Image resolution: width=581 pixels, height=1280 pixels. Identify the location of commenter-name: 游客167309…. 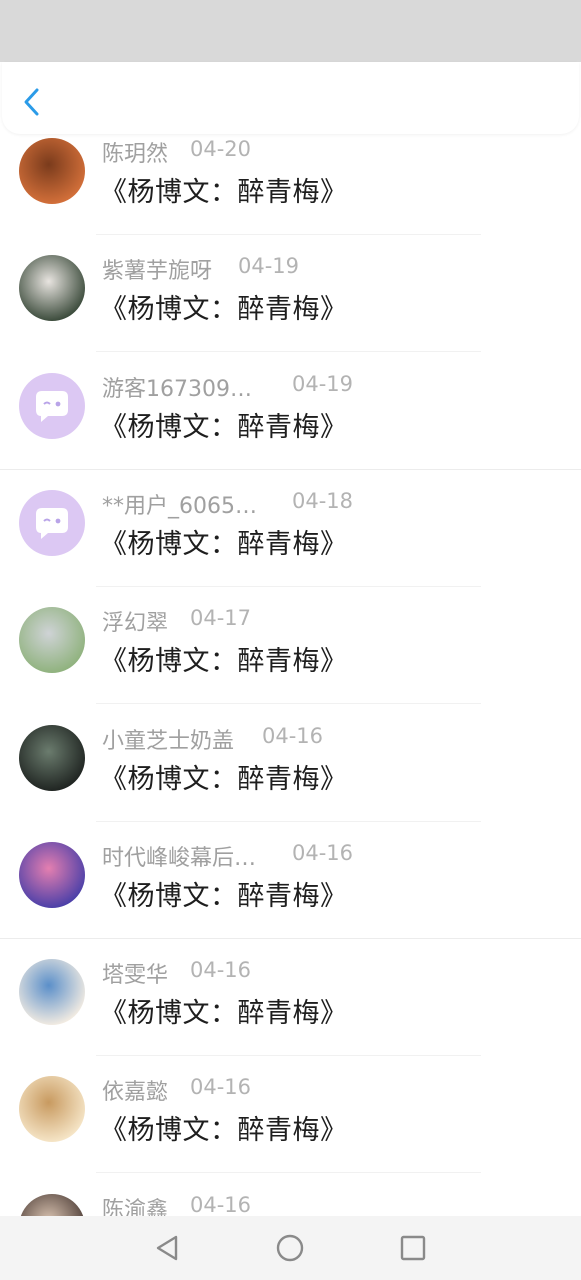
(177, 387).